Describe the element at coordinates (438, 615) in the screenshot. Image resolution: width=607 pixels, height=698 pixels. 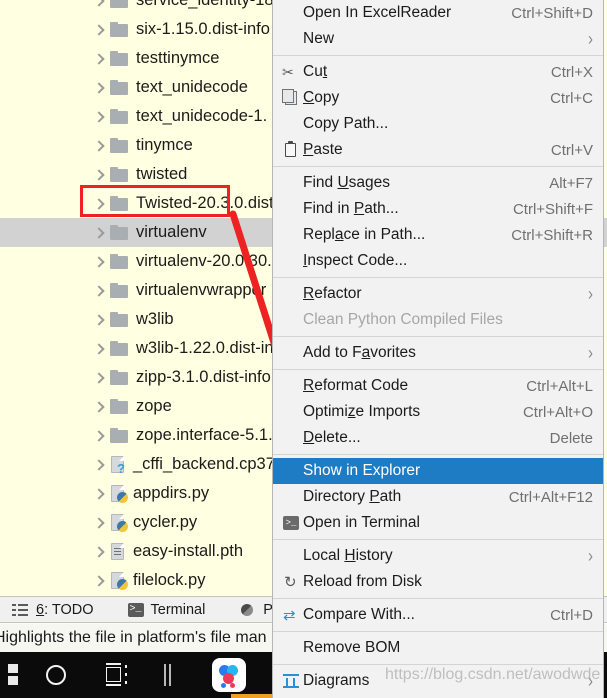
I see `menu-item-compare-with: ⇄ Compare With... Ctrl+D` at that location.